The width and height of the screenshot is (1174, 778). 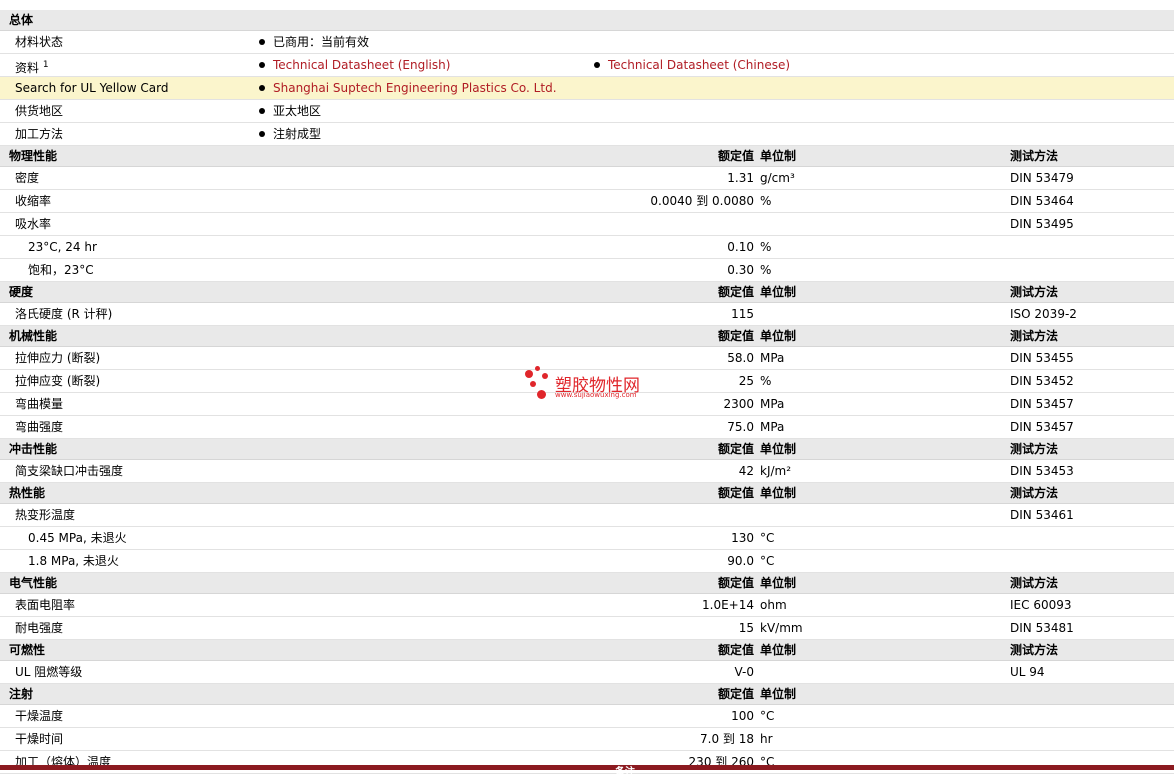 I want to click on section-hardness: 硬度 额定值 单位制 测试方法, so click(x=587, y=292).